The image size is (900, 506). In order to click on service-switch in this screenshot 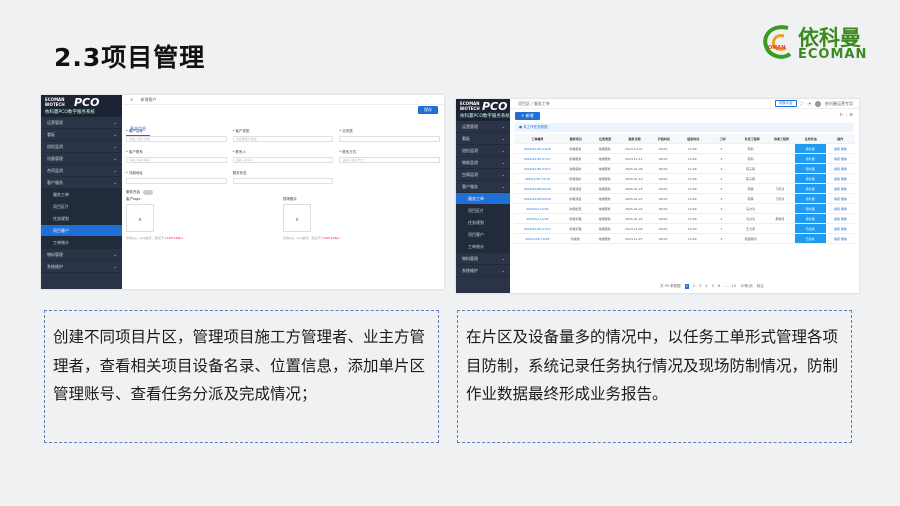, I will do `click(148, 192)`.